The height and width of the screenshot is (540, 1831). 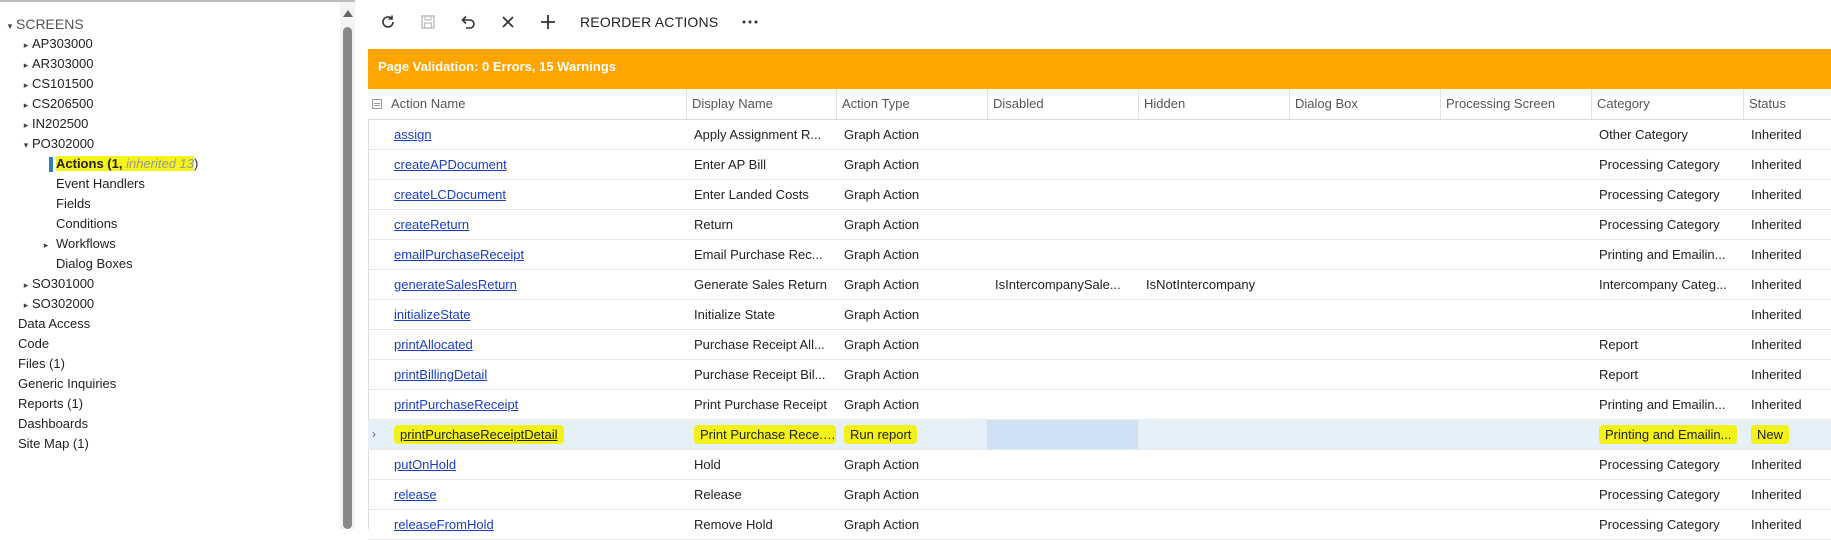 What do you see at coordinates (1667, 374) in the screenshot?
I see `cell-category: Report` at bounding box center [1667, 374].